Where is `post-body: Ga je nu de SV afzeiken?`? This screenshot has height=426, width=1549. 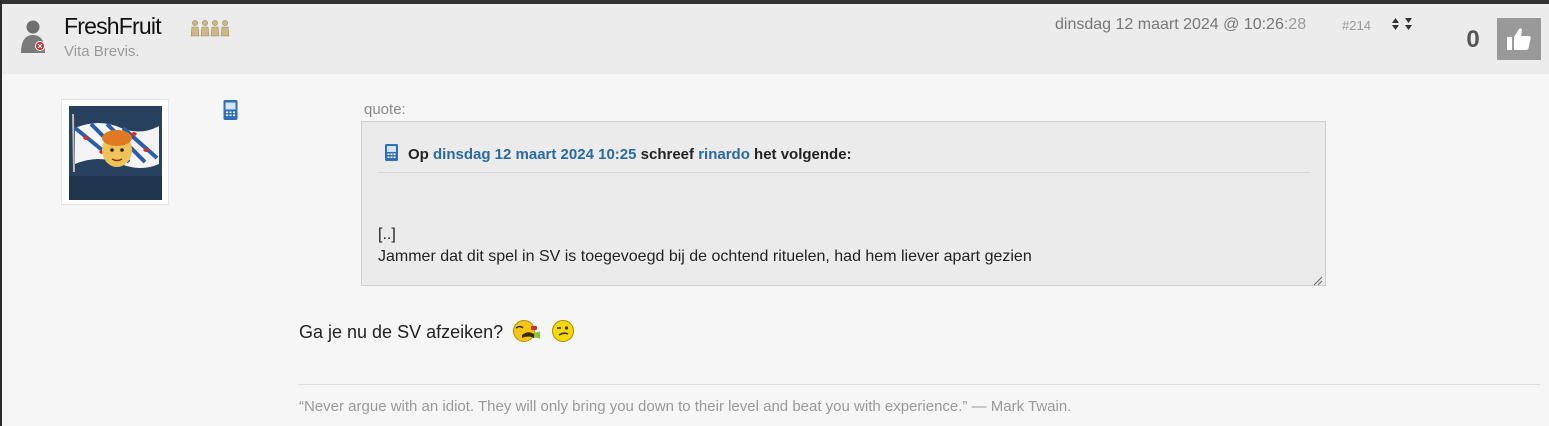 post-body: Ga je nu de SV afzeiken? is located at coordinates (437, 333).